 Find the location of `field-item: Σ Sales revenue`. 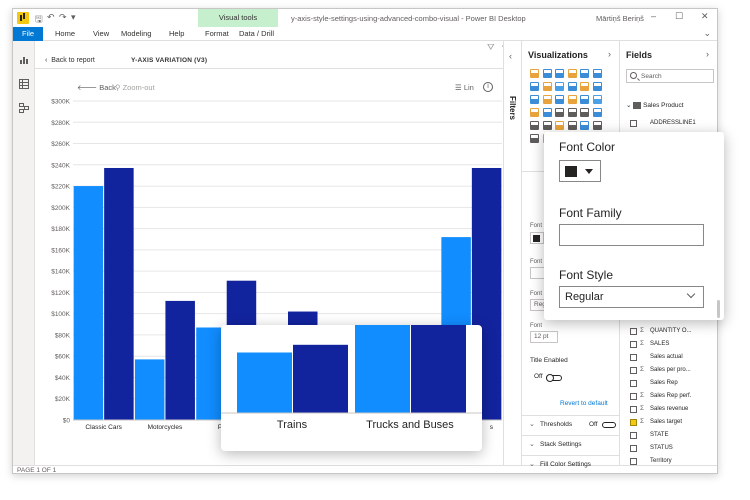

field-item: Σ Sales revenue is located at coordinates (668, 410).